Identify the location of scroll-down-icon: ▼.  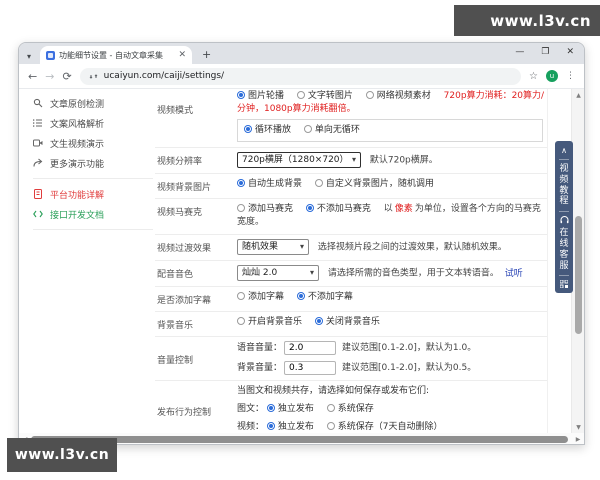
(578, 427).